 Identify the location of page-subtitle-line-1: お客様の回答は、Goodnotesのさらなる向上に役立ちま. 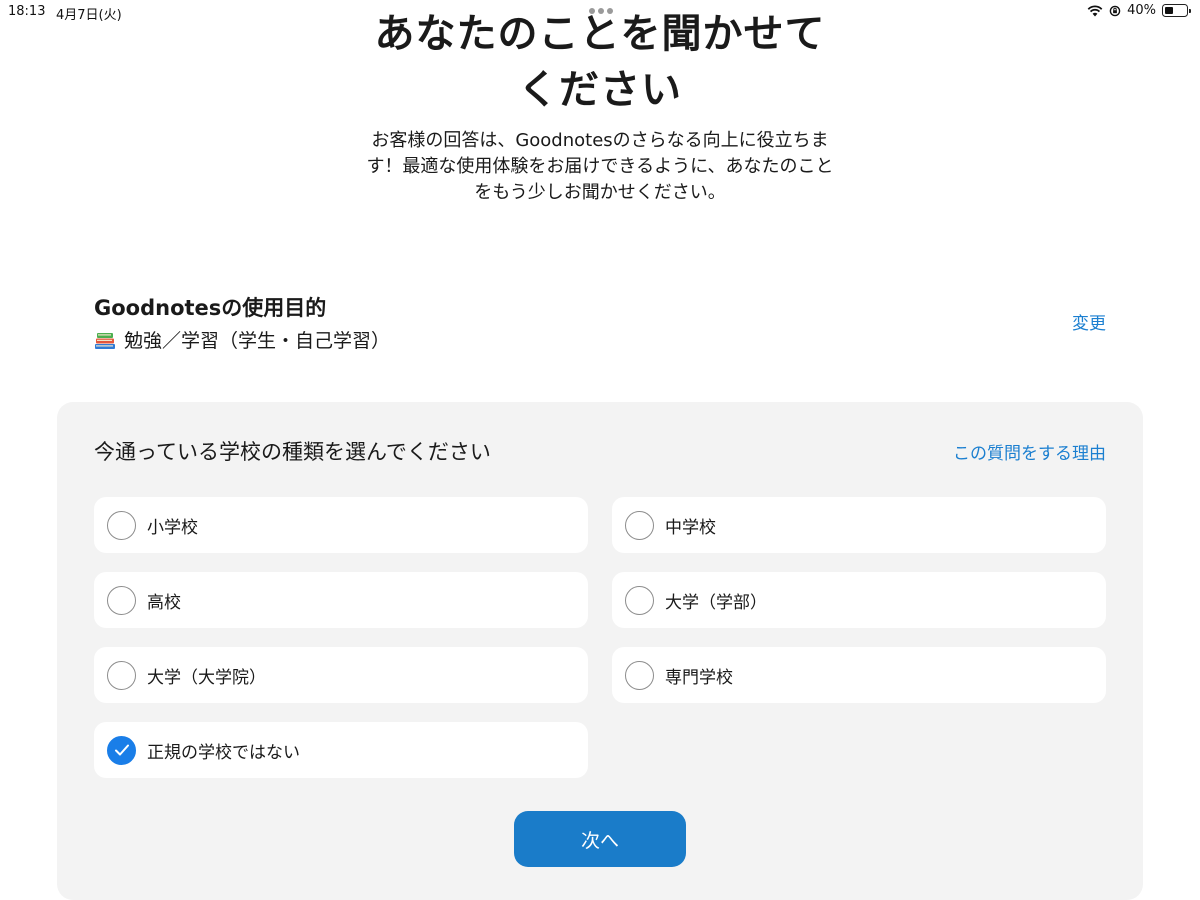
(600, 140).